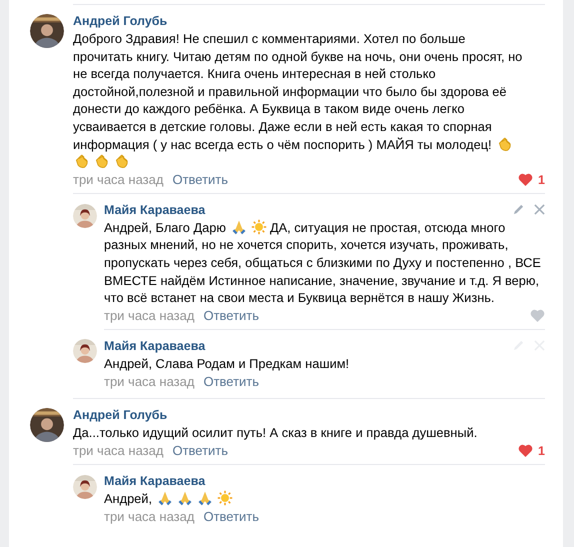 Image resolution: width=574 pixels, height=547 pixels. I want to click on comment-text: Андрей, Благо Дарю, so click(165, 227).